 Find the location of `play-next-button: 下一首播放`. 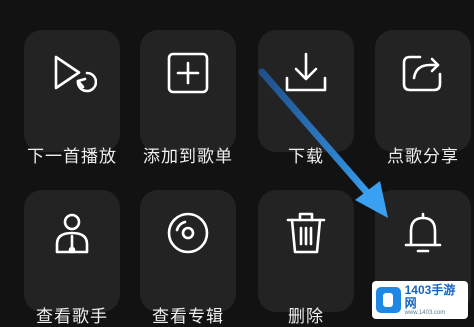

play-next-button: 下一首播放 is located at coordinates (72, 98).